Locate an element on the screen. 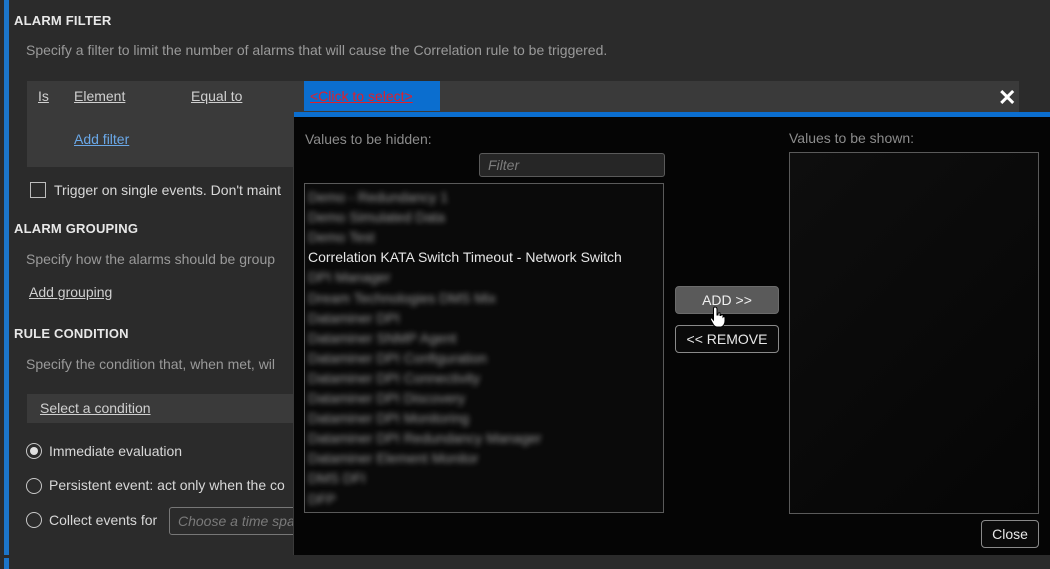  filter-header-equal-to: Equal to is located at coordinates (216, 96).